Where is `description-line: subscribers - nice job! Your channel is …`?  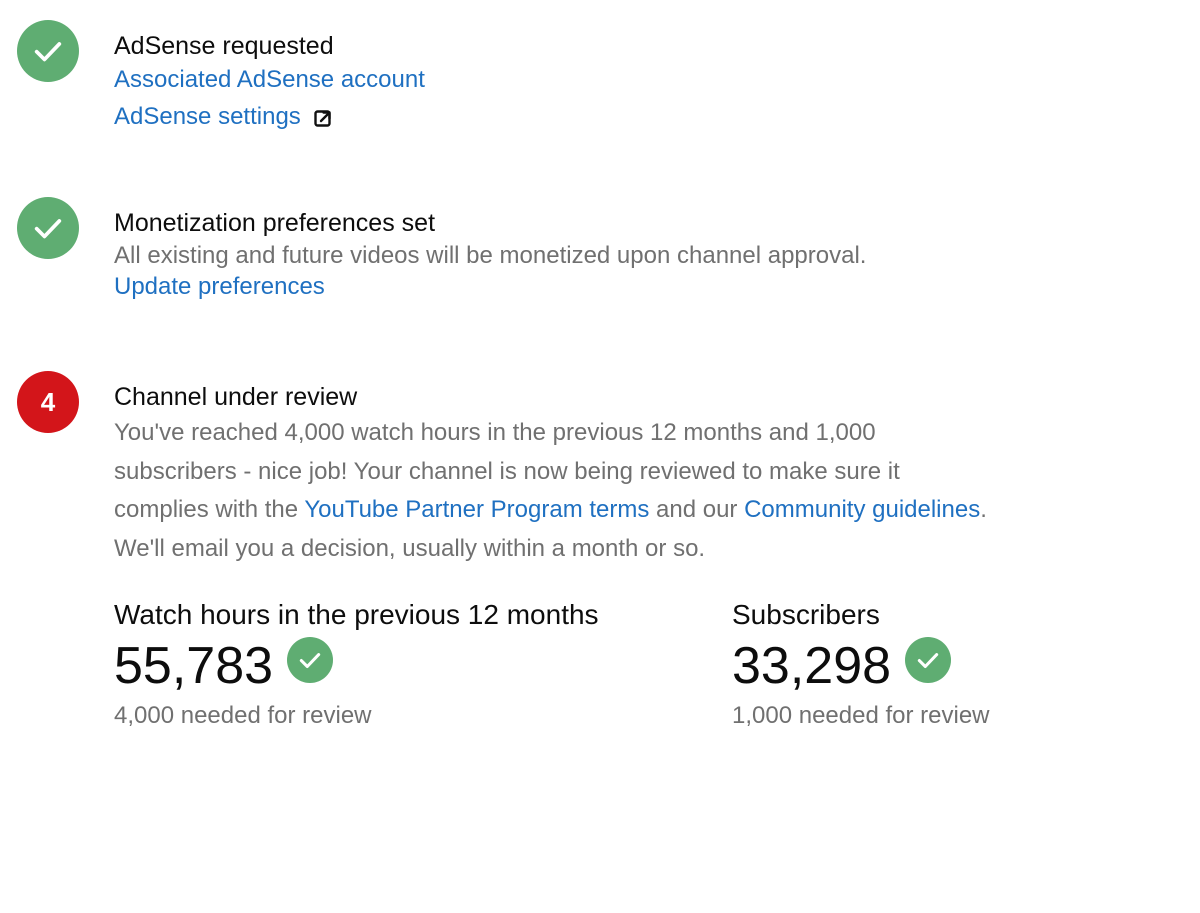 description-line: subscribers - nice job! Your channel is … is located at coordinates (507, 471).